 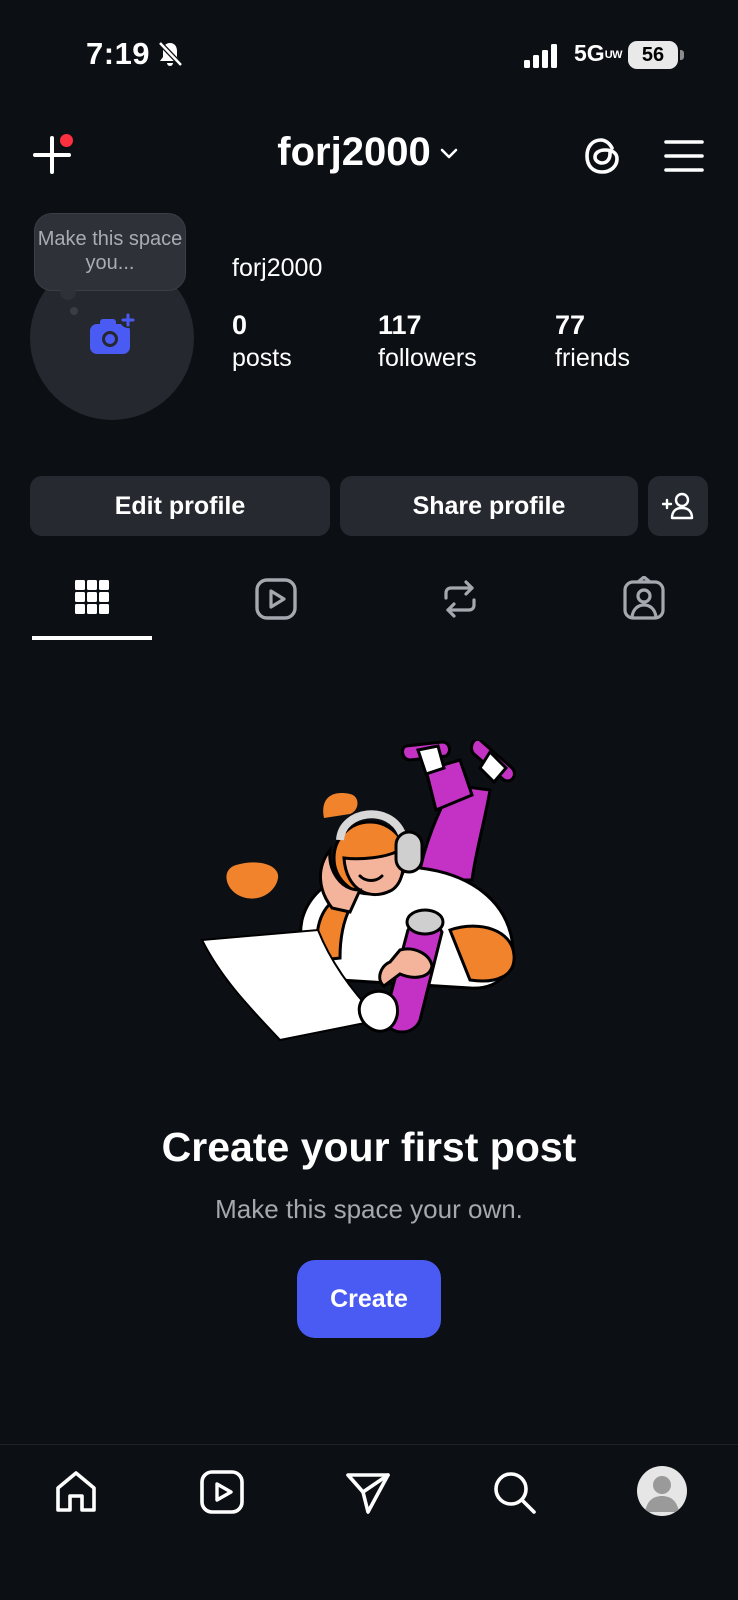 What do you see at coordinates (170, 54) in the screenshot?
I see `bell-muted-icon` at bounding box center [170, 54].